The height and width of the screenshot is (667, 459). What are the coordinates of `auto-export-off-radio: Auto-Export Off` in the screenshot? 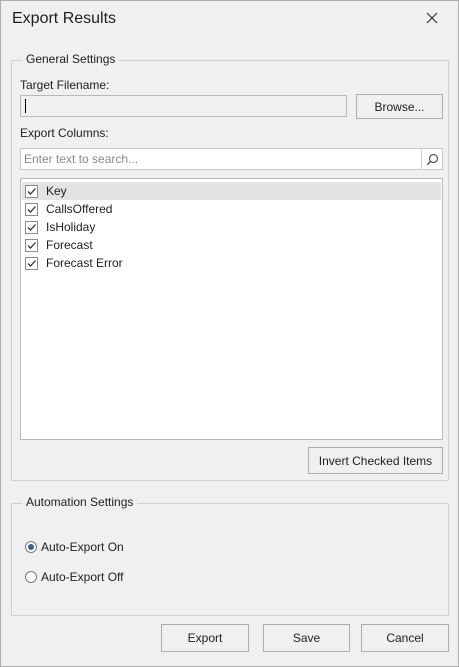 It's located at (74, 577).